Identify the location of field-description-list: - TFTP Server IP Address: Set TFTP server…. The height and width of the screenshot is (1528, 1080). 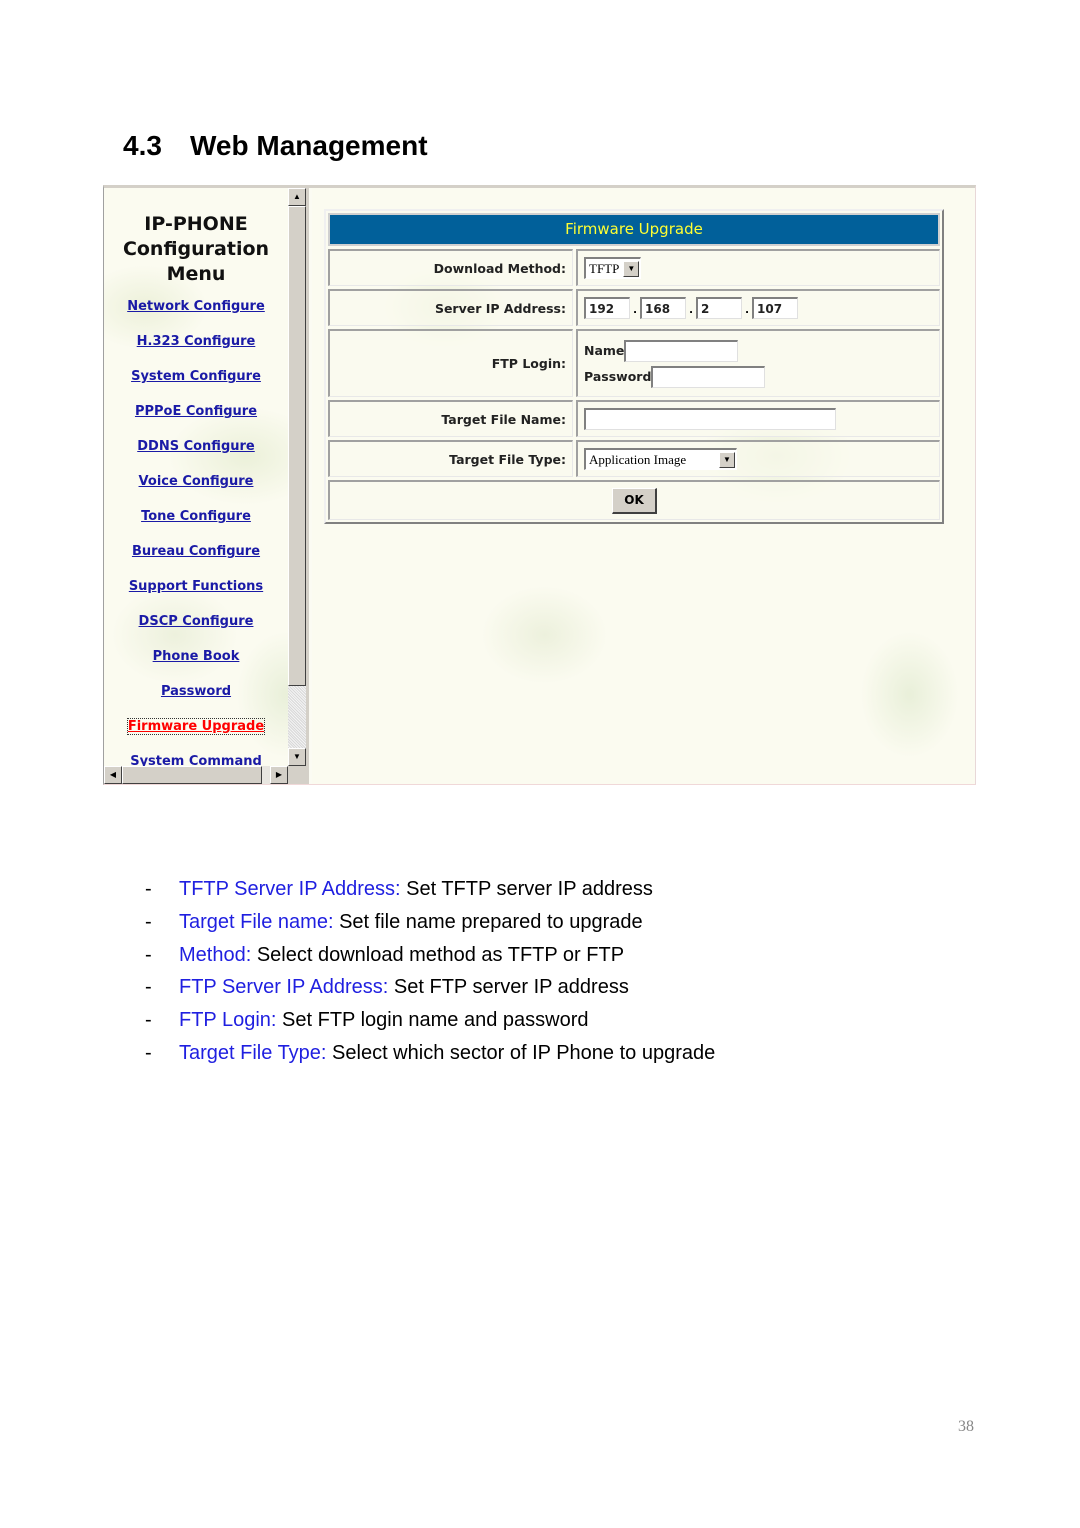
(430, 972).